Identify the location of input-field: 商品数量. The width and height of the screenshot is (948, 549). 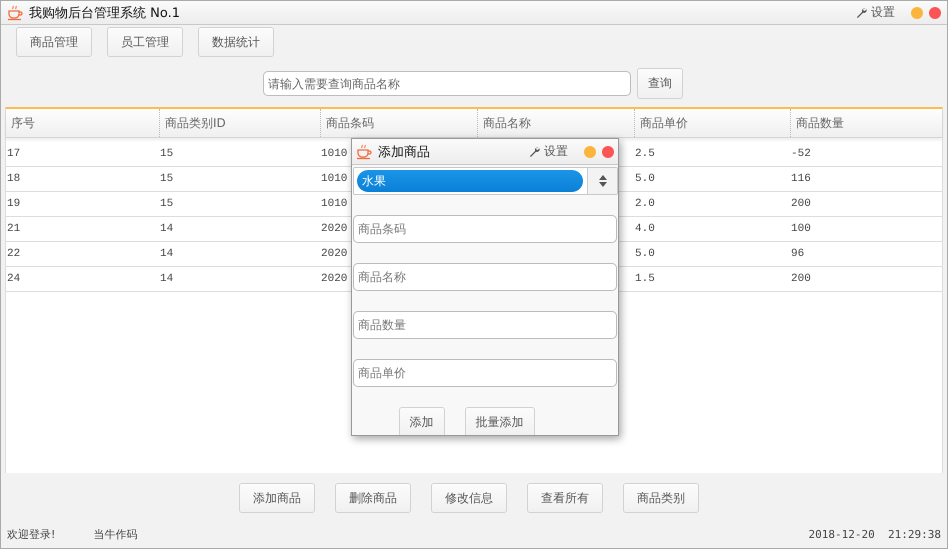
(485, 325).